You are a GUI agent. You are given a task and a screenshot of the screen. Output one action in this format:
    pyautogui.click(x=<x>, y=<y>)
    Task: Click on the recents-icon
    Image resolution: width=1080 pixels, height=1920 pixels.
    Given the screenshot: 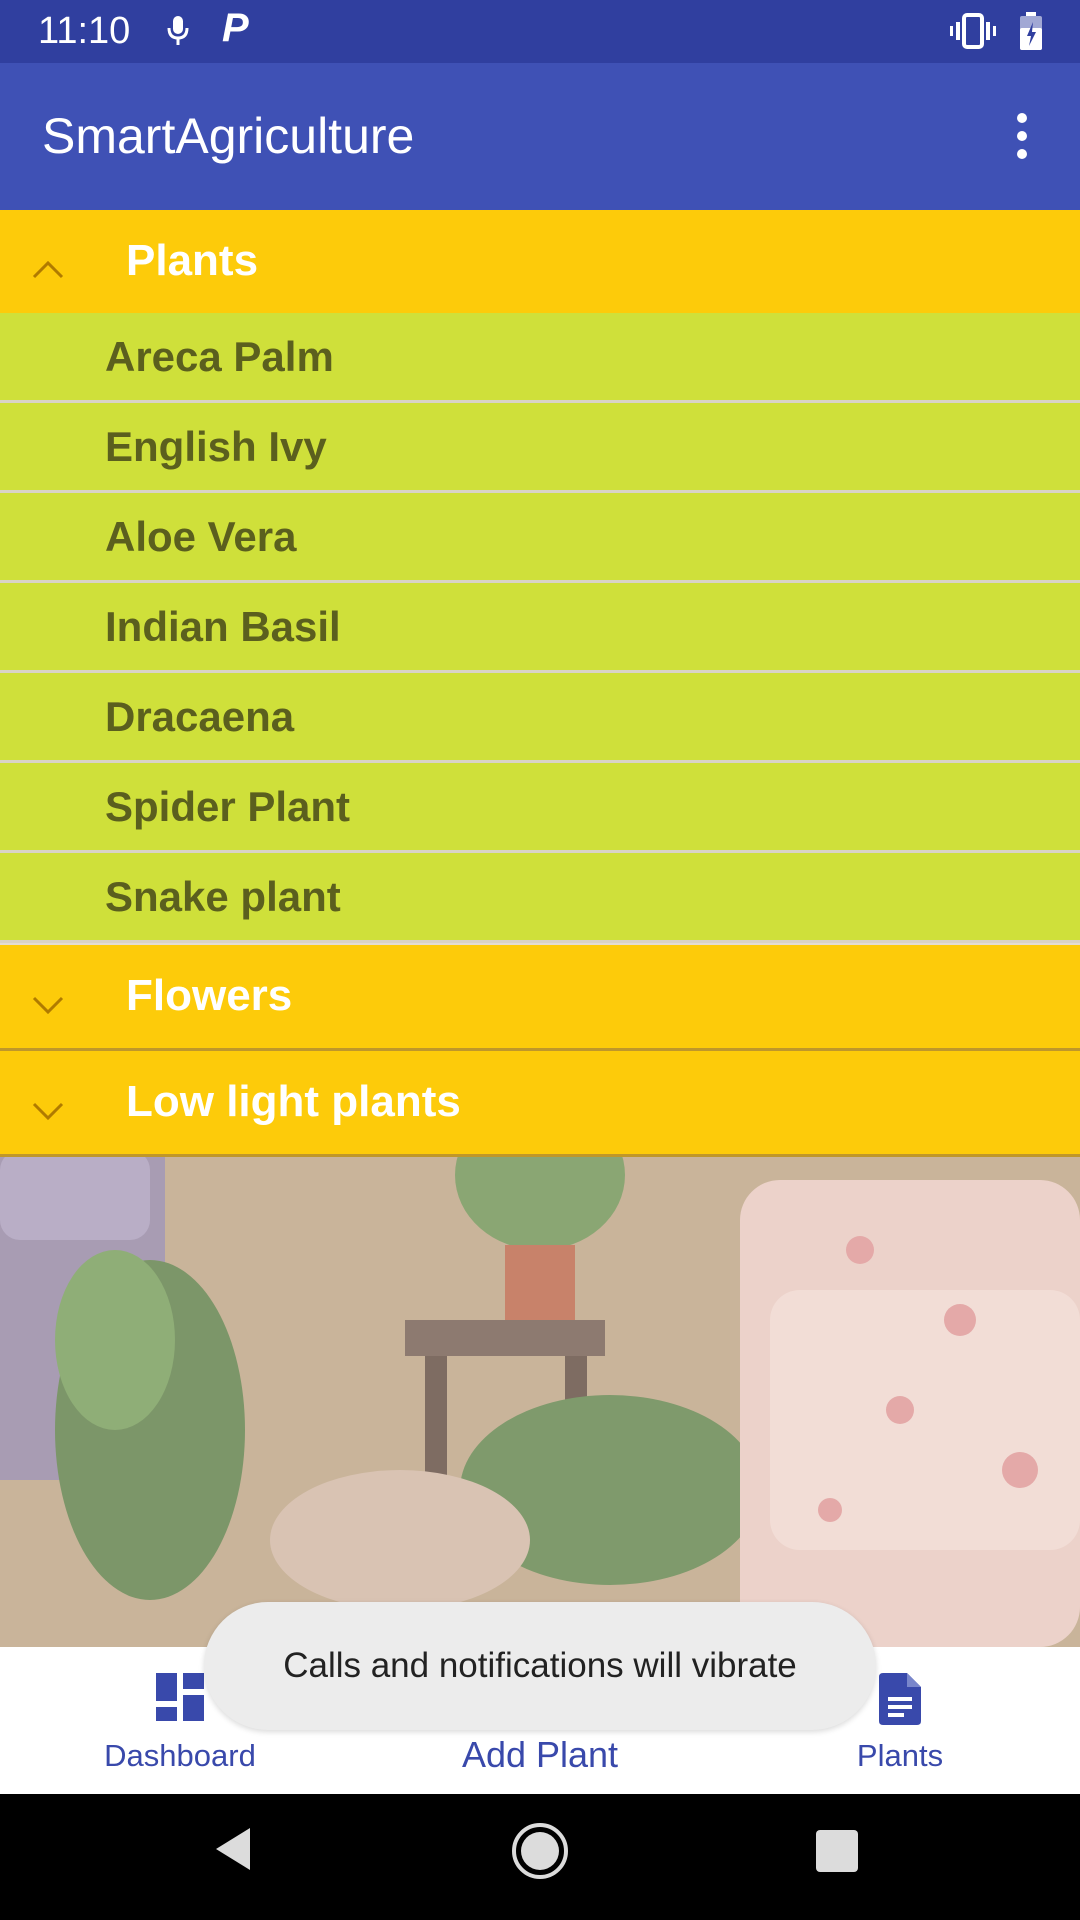 What is the action you would take?
    pyautogui.click(x=837, y=1851)
    